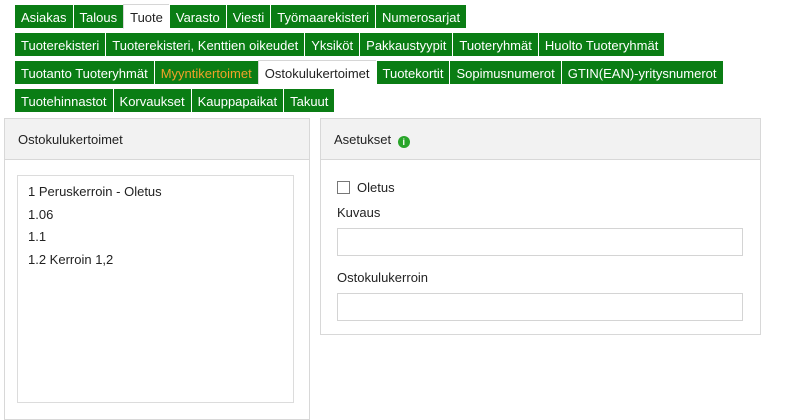  What do you see at coordinates (323, 16) in the screenshot?
I see `nav-tab: Työmaarekisteri` at bounding box center [323, 16].